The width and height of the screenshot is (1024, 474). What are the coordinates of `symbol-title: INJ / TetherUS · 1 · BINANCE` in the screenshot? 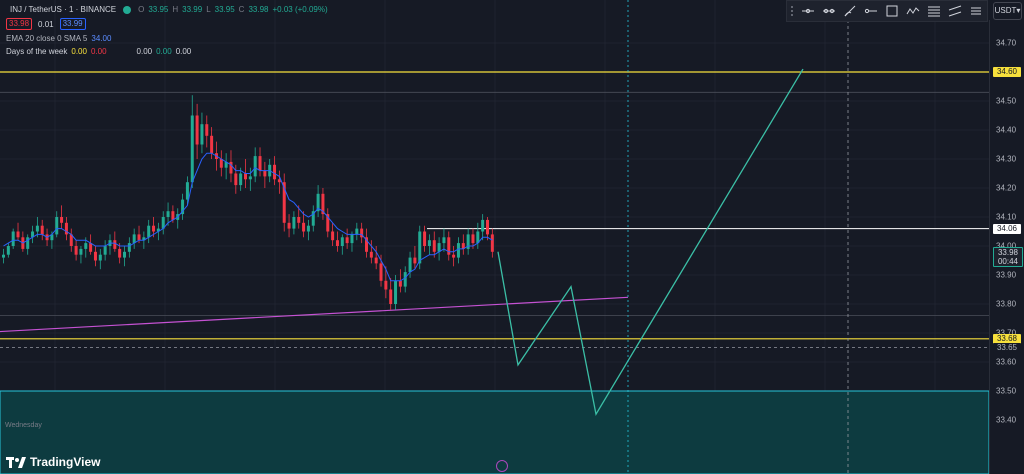 It's located at (63, 9).